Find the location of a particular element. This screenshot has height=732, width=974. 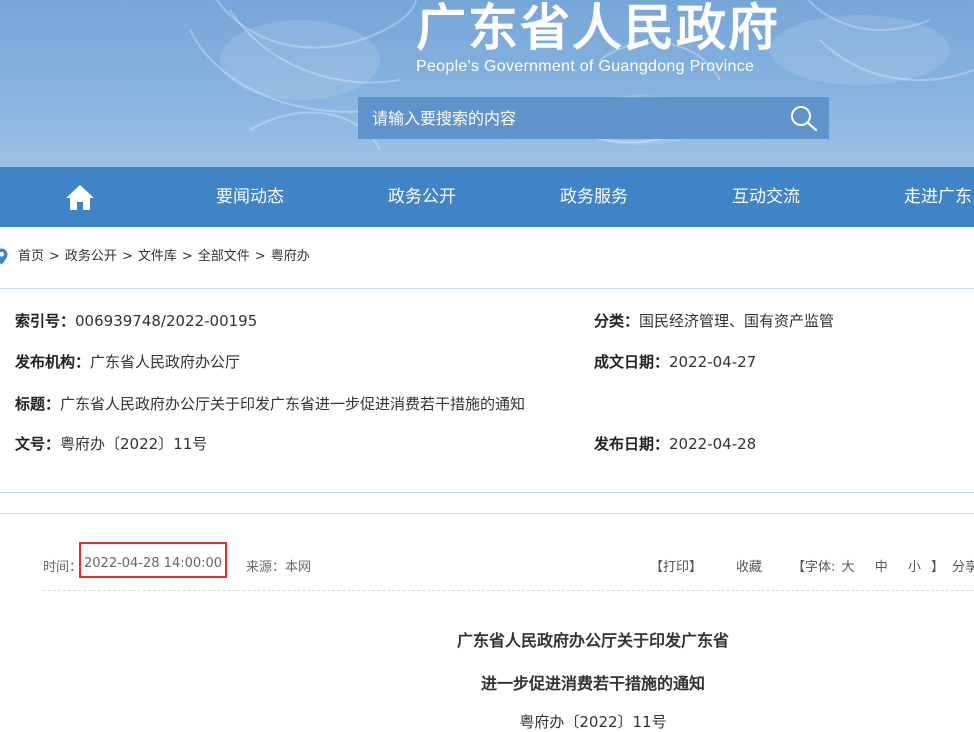

meta-docno-value: 粤府办〔2022〕11号 is located at coordinates (134, 444).